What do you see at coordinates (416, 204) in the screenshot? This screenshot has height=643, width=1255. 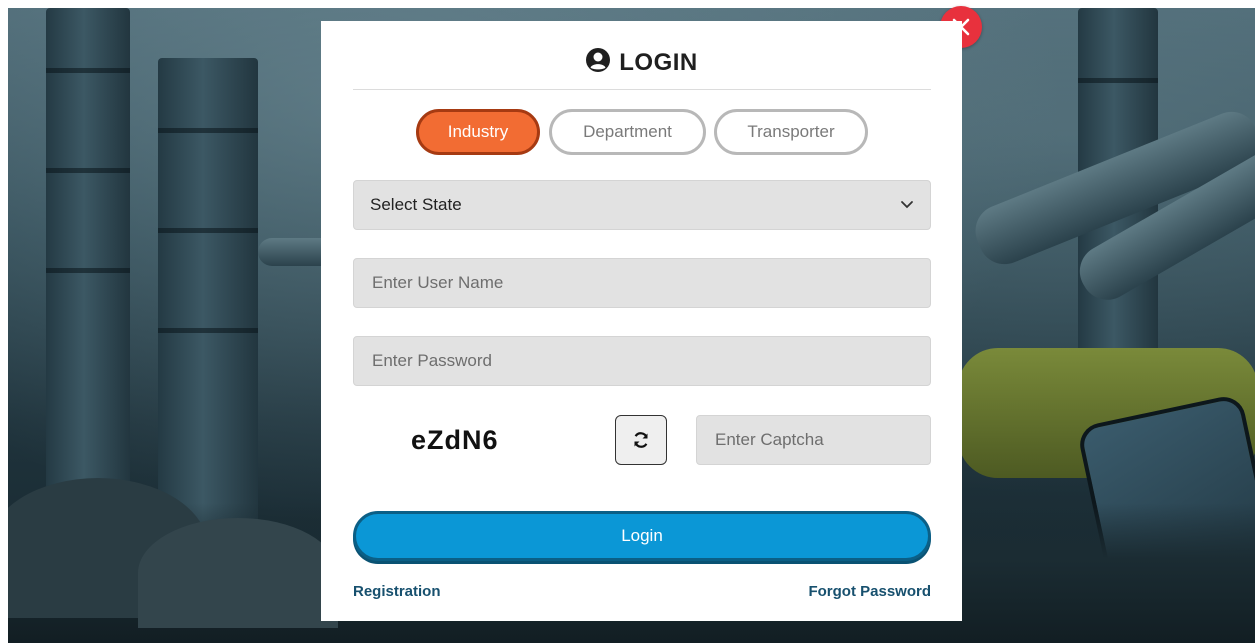 I see `state-select-value: Select State` at bounding box center [416, 204].